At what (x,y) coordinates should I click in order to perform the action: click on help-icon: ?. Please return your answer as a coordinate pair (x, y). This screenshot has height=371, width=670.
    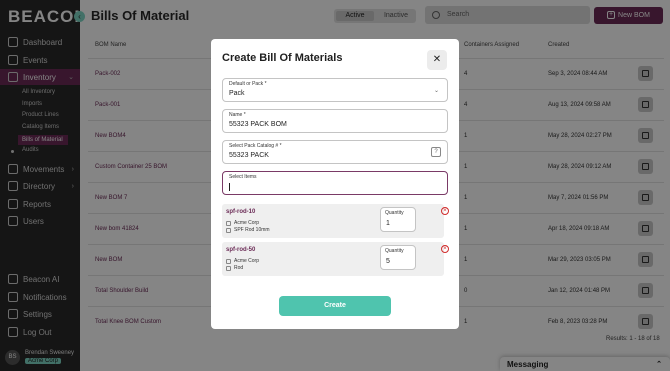
    Looking at the image, I should click on (436, 152).